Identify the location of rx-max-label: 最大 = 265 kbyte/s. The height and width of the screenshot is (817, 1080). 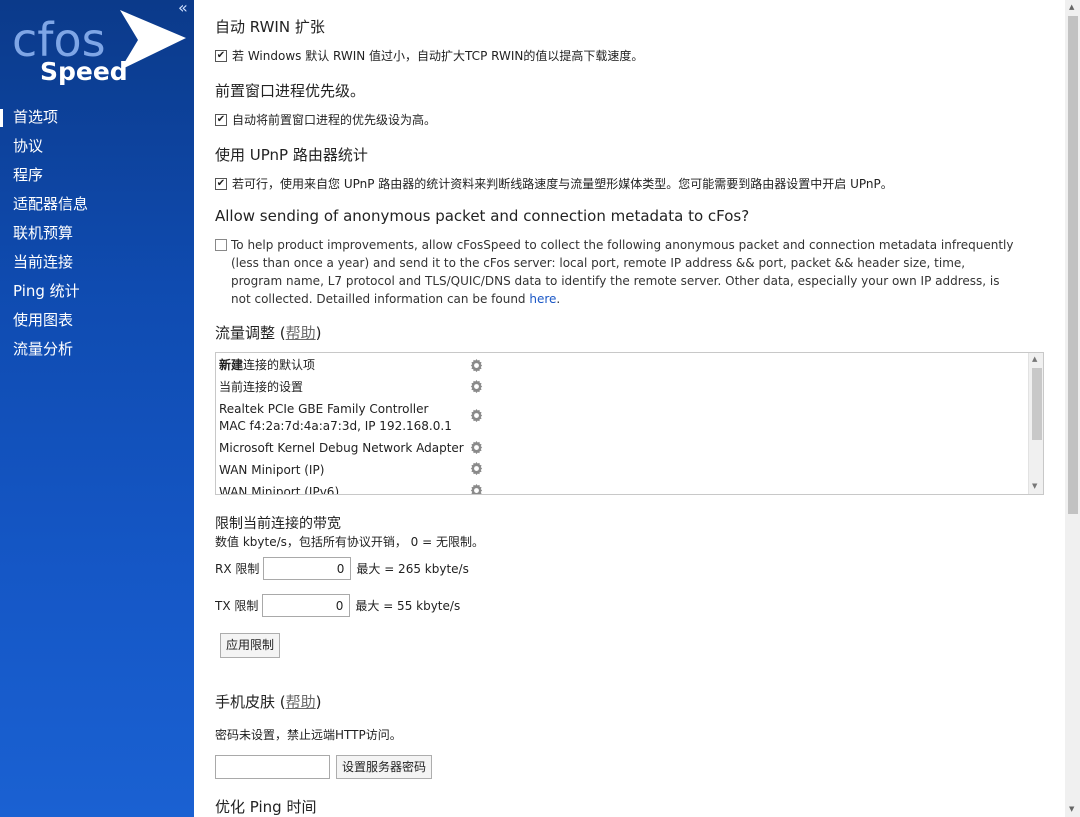
(412, 569).